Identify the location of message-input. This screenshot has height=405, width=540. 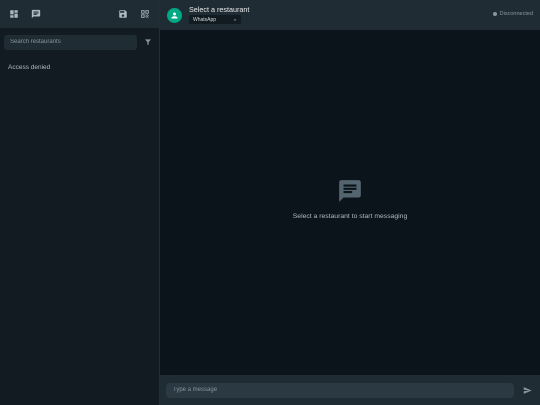
(340, 390).